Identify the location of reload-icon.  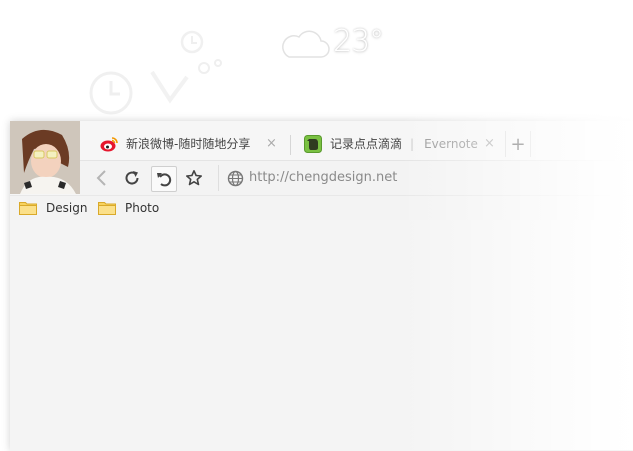
(132, 178).